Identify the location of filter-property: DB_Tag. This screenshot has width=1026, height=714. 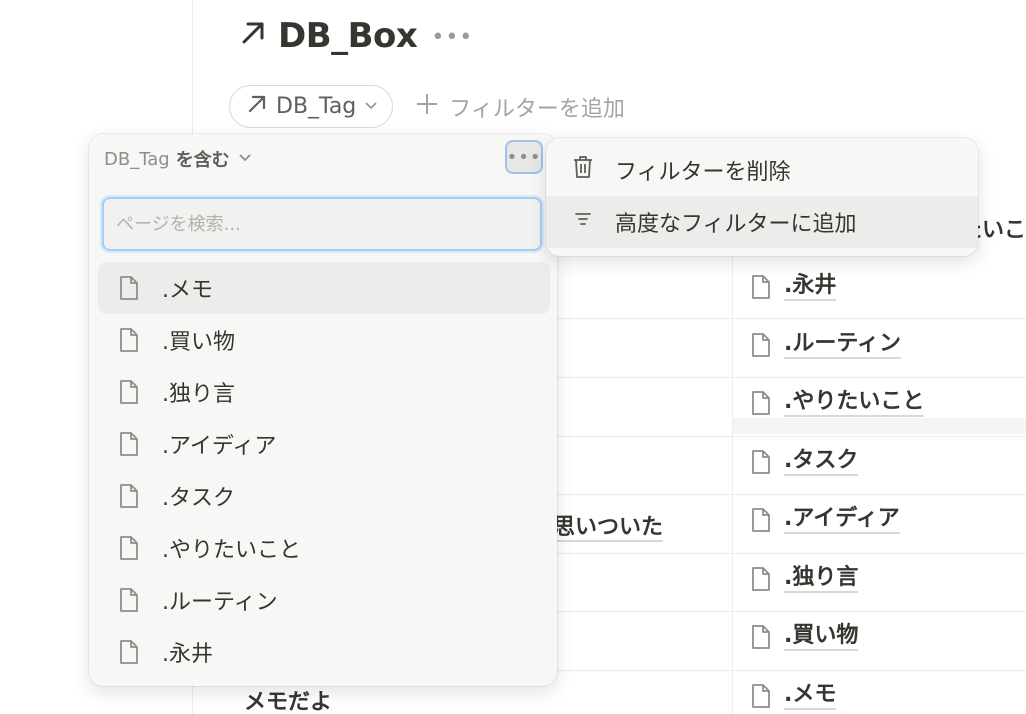
(137, 159).